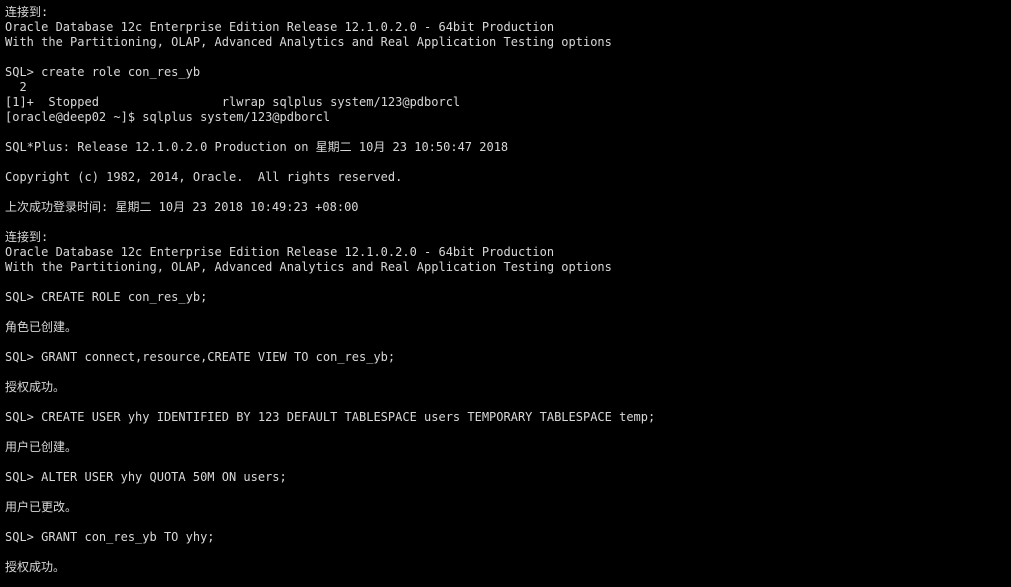  Describe the element at coordinates (110, 537) in the screenshot. I see `terminal-line: SQL> GRANT con_res_yb TO yhy;` at that location.